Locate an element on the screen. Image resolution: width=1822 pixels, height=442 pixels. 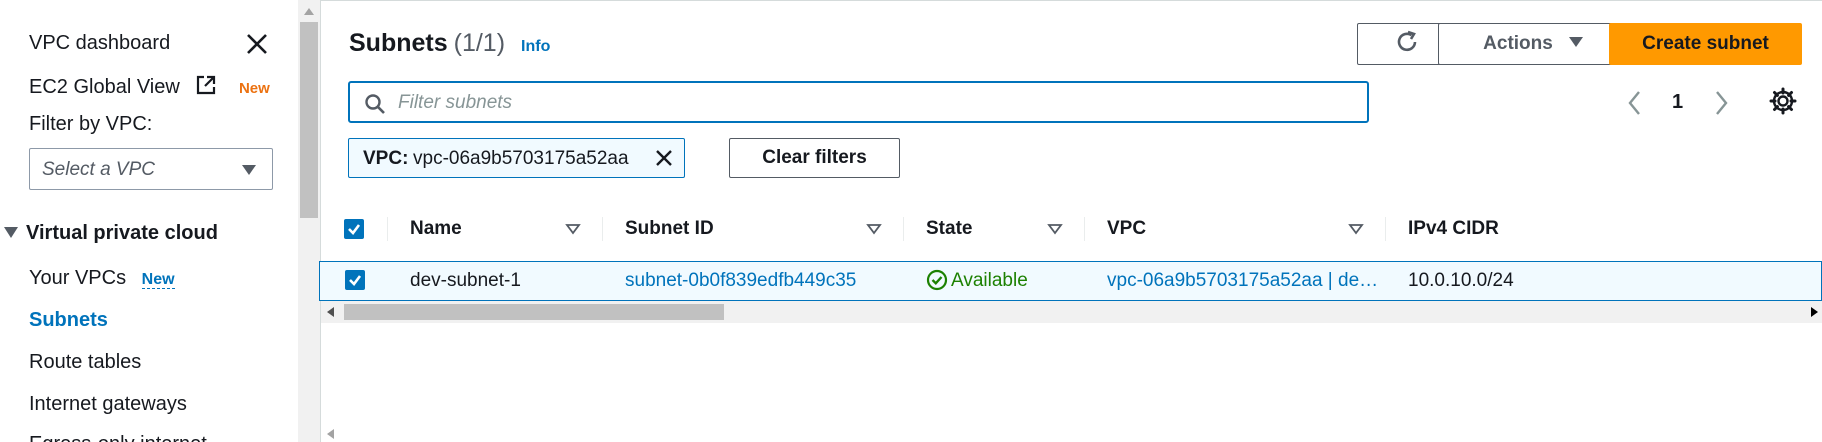
cell-state: Available is located at coordinates (977, 281).